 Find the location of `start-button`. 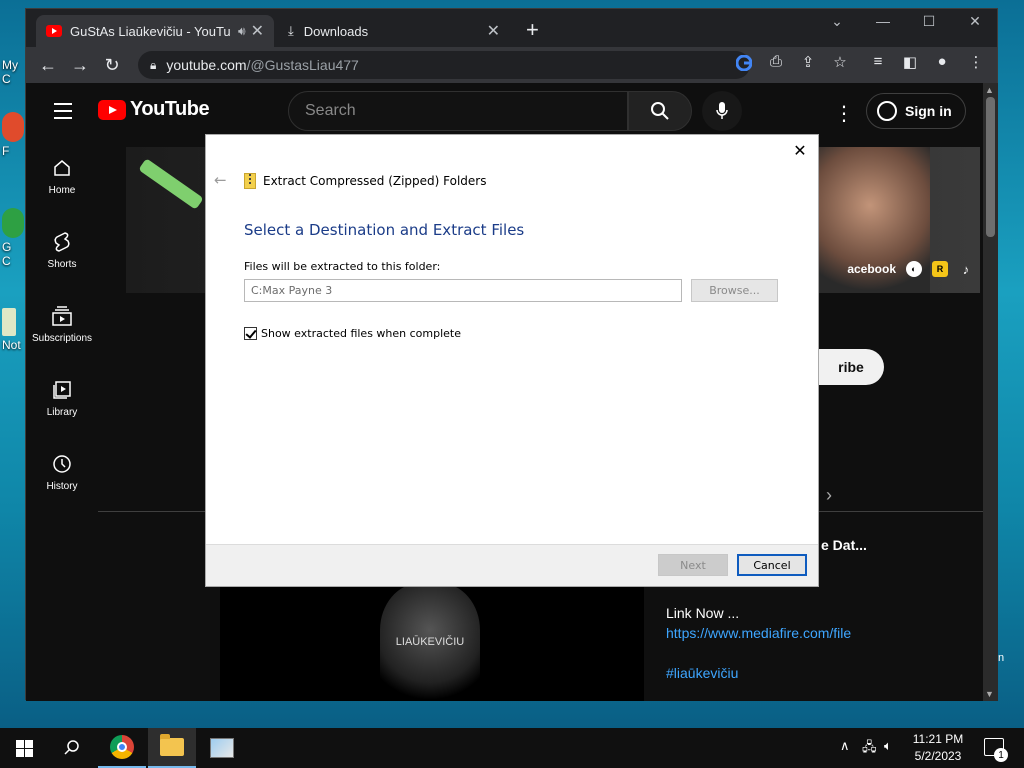

start-button is located at coordinates (24, 748).